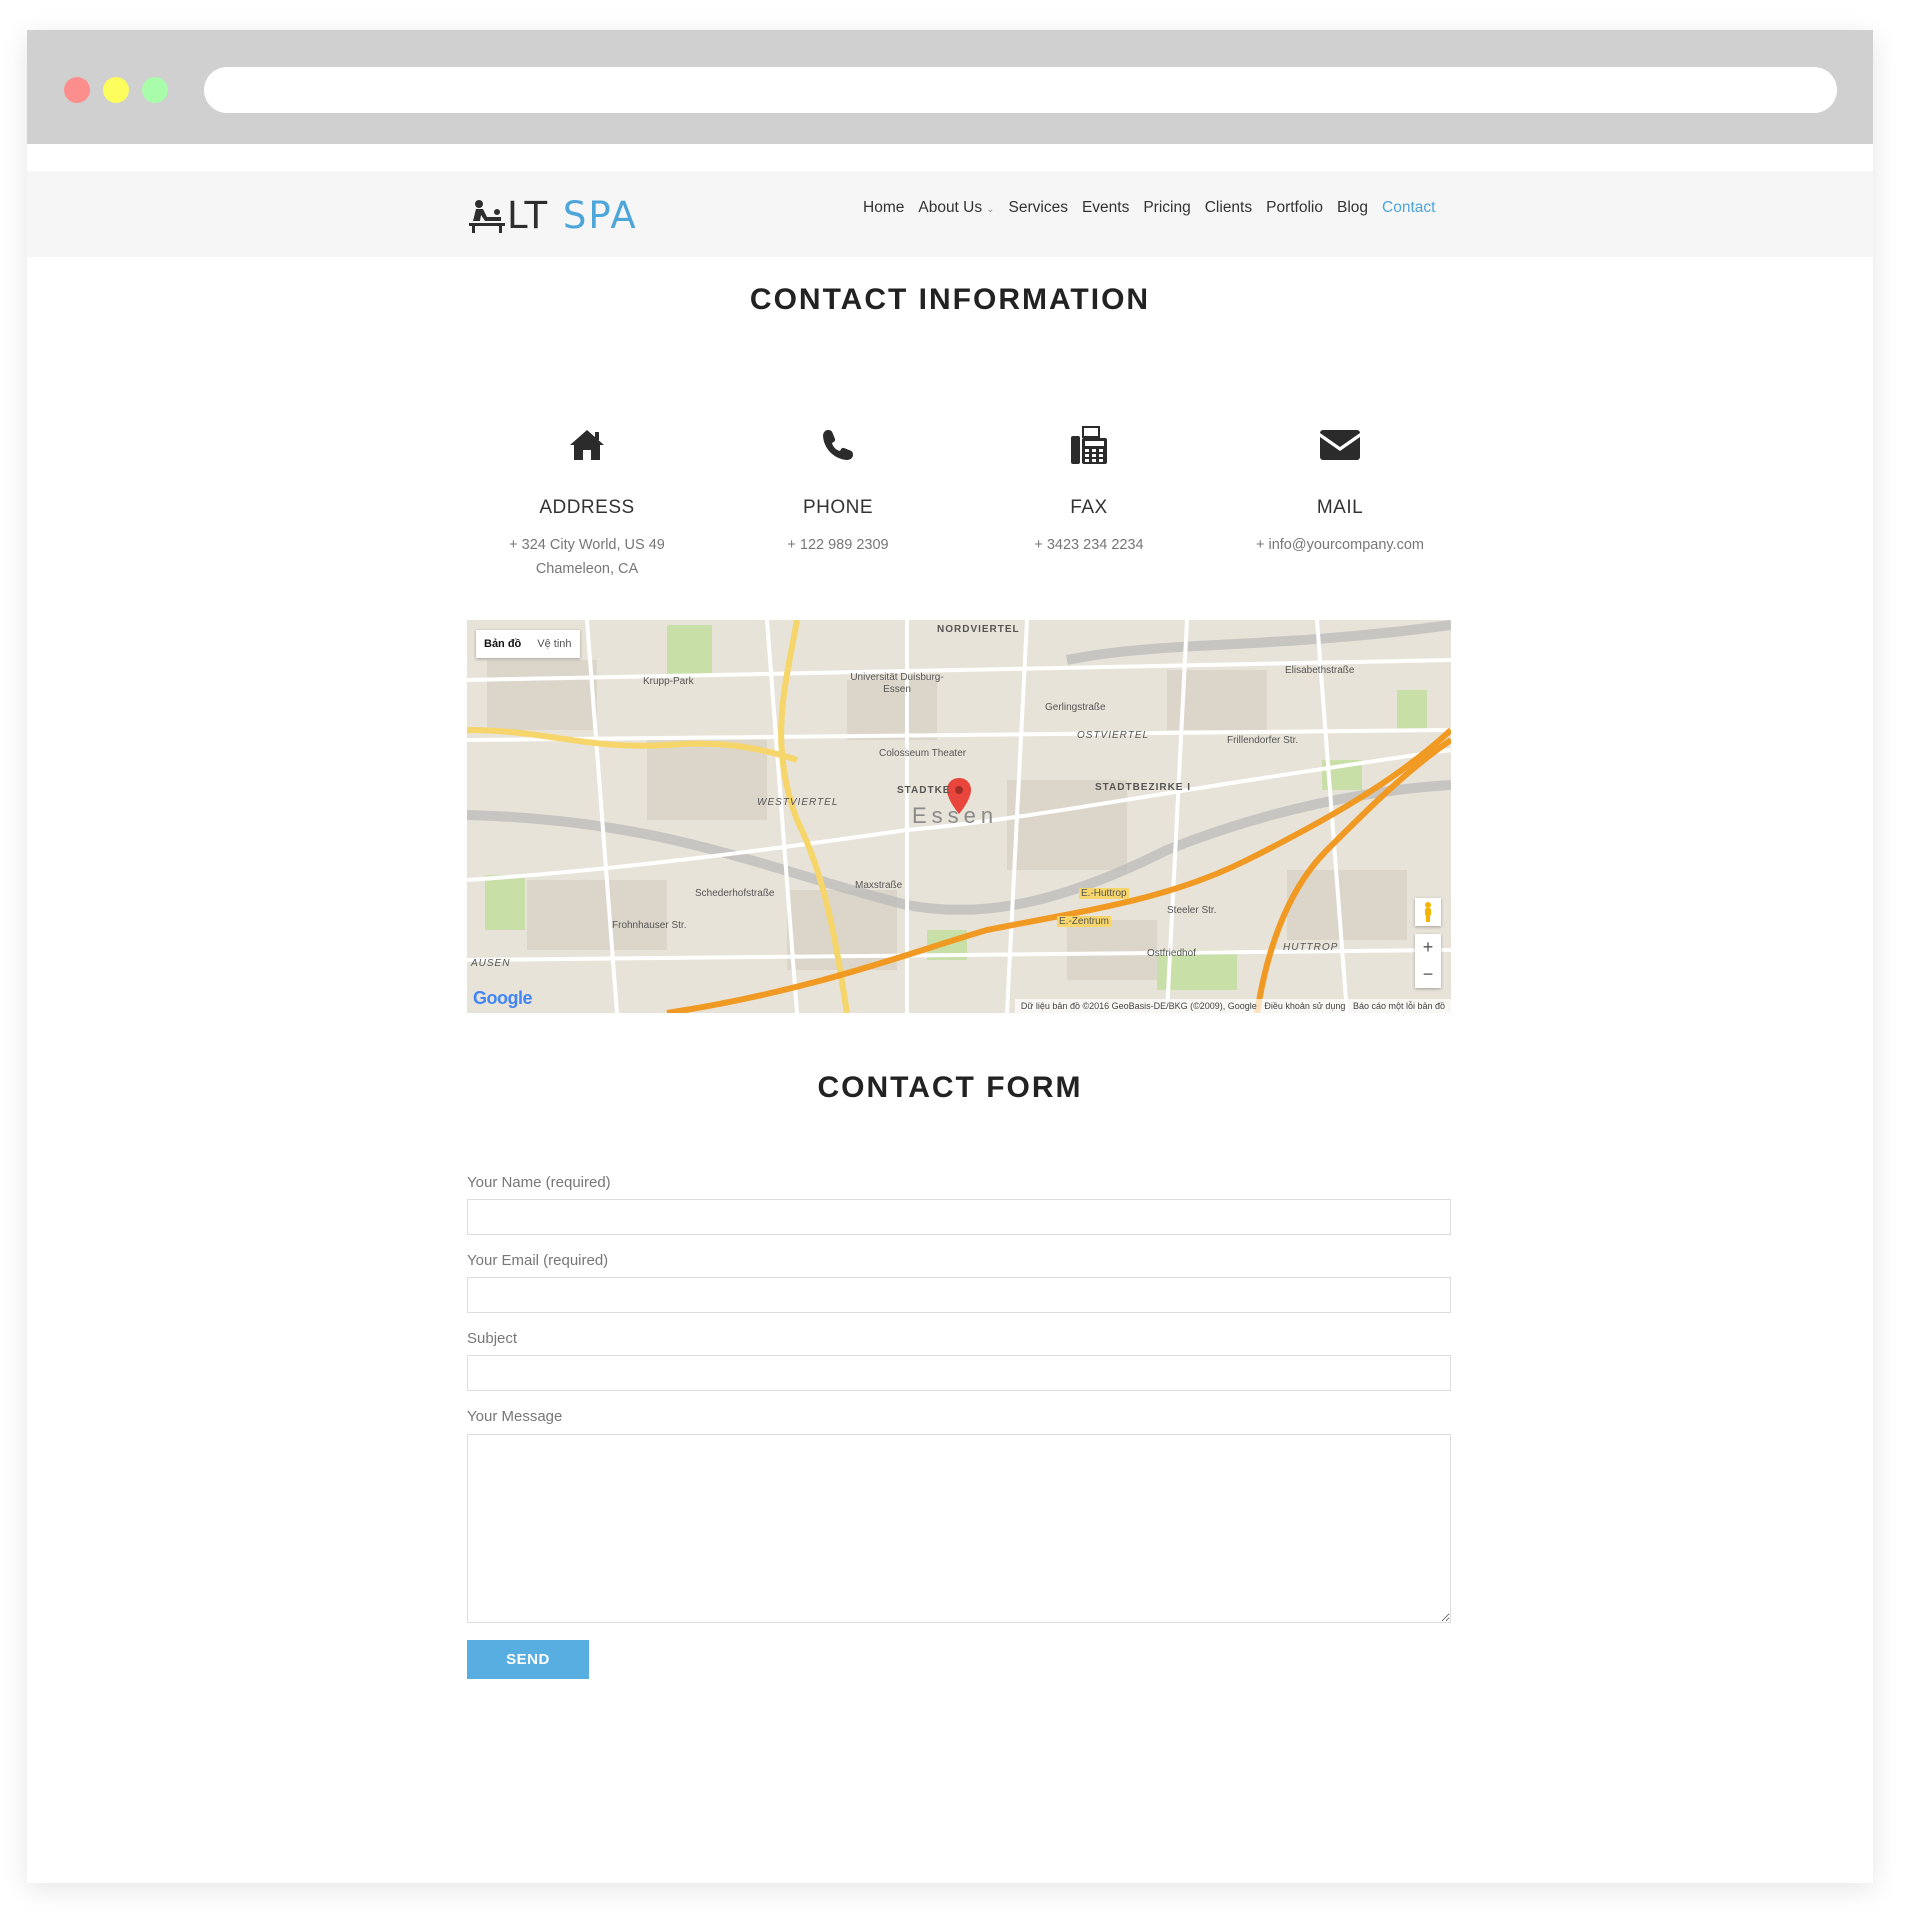 Image resolution: width=1911 pixels, height=1921 pixels. I want to click on map-type-tabs: Bản đồ Vệ tinh, so click(528, 644).